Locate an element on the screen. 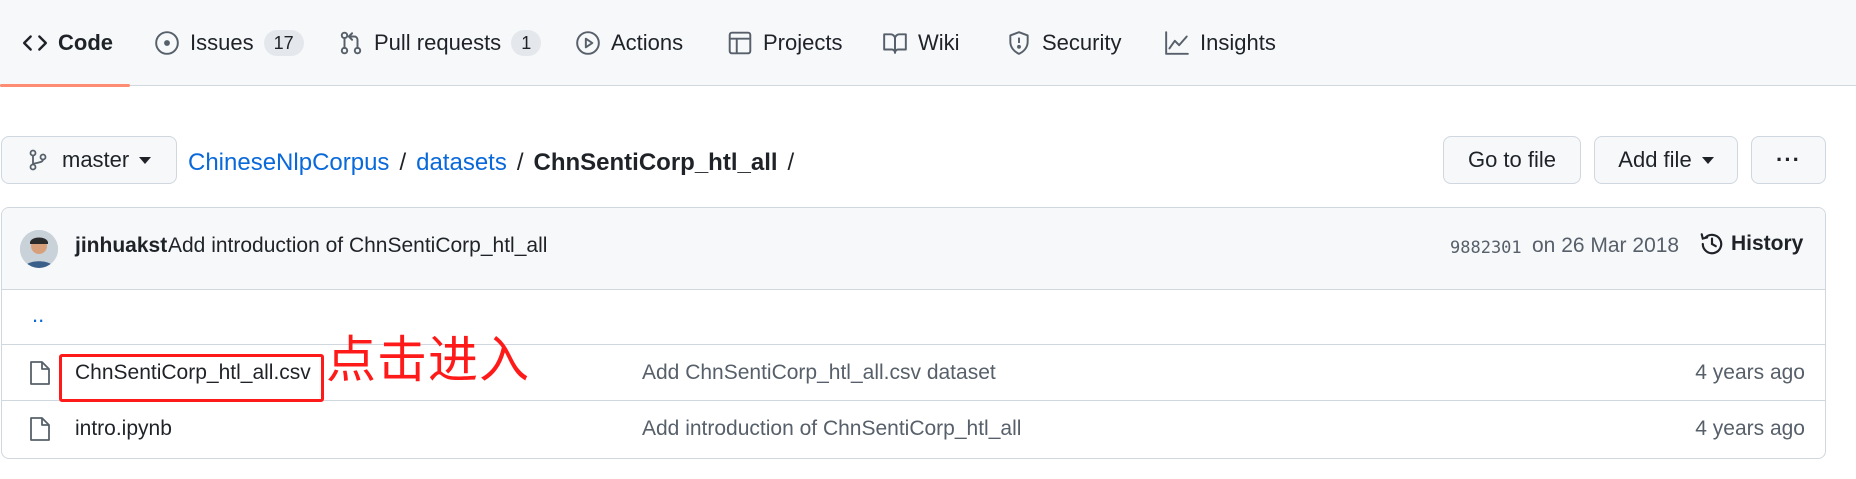 The image size is (1856, 479). branch-select-button: master is located at coordinates (89, 160).